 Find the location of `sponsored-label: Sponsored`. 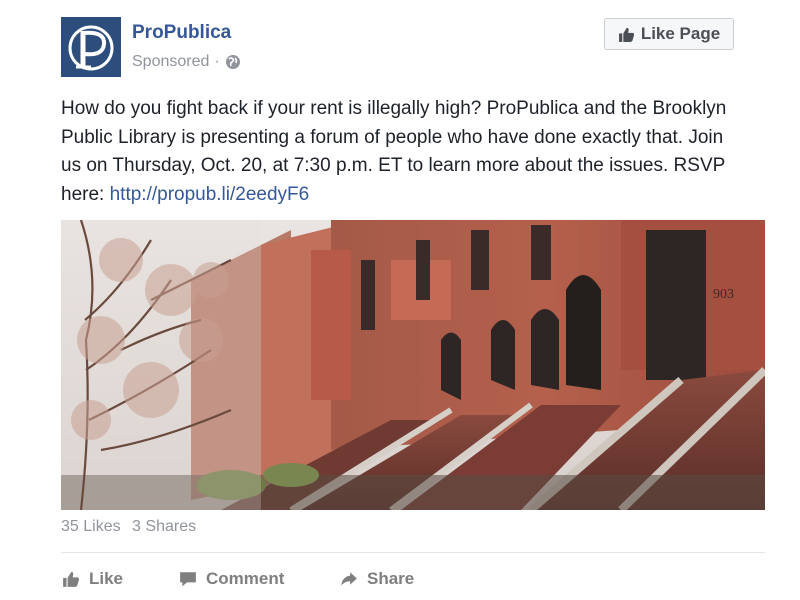

sponsored-label: Sponsored is located at coordinates (170, 62).